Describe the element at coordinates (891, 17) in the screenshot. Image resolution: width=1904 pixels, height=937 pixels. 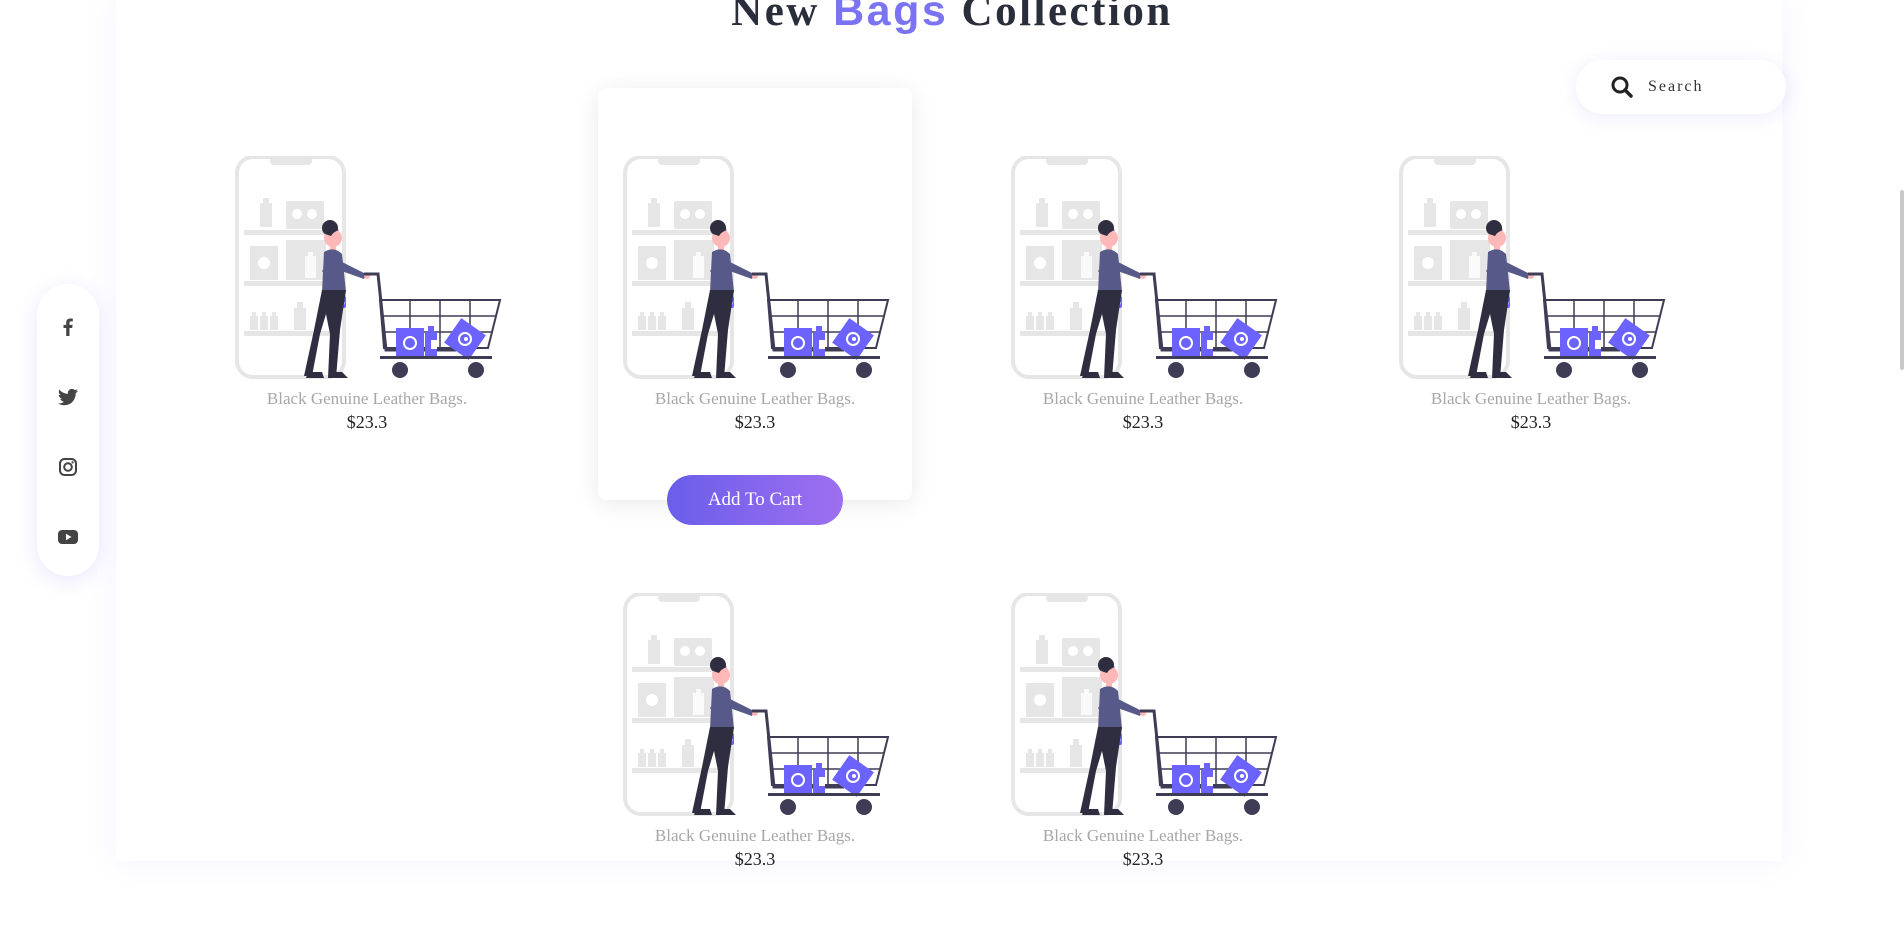
I see `page-title-accent: Bags` at that location.